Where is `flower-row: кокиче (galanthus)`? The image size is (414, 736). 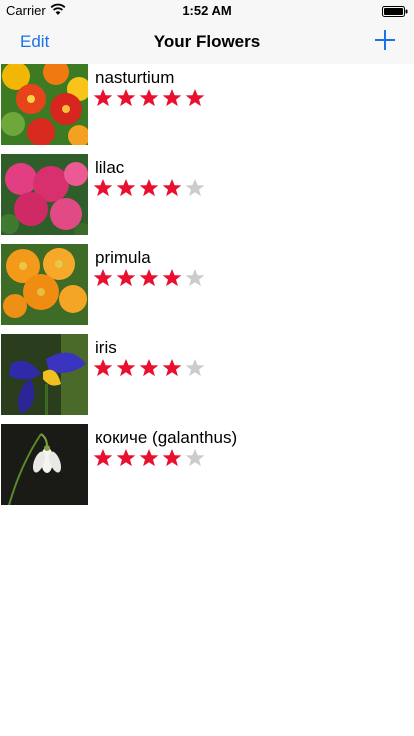
flower-row: кокиче (galanthus) is located at coordinates (207, 469).